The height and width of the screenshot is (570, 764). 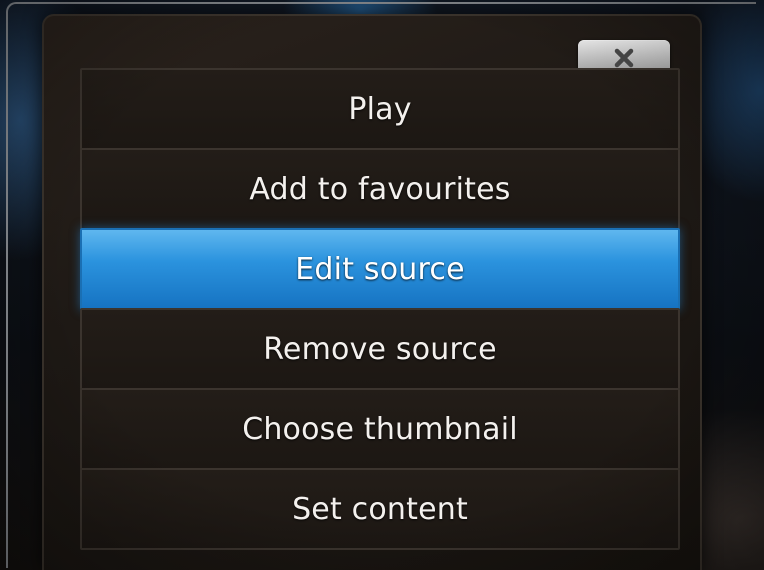 I want to click on menu-item-label: Edit source, so click(x=380, y=269).